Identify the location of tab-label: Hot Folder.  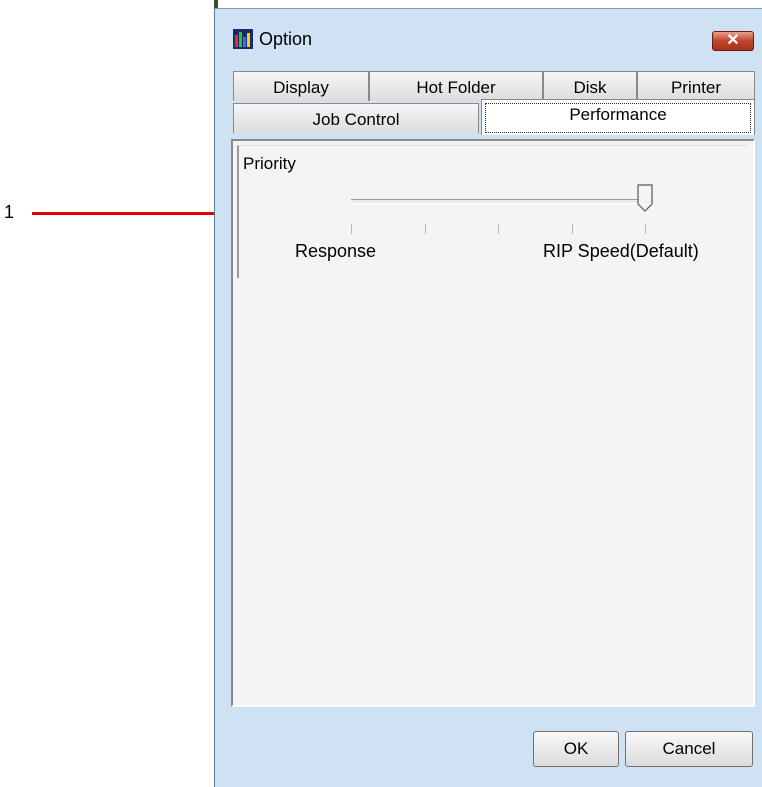
(456, 87).